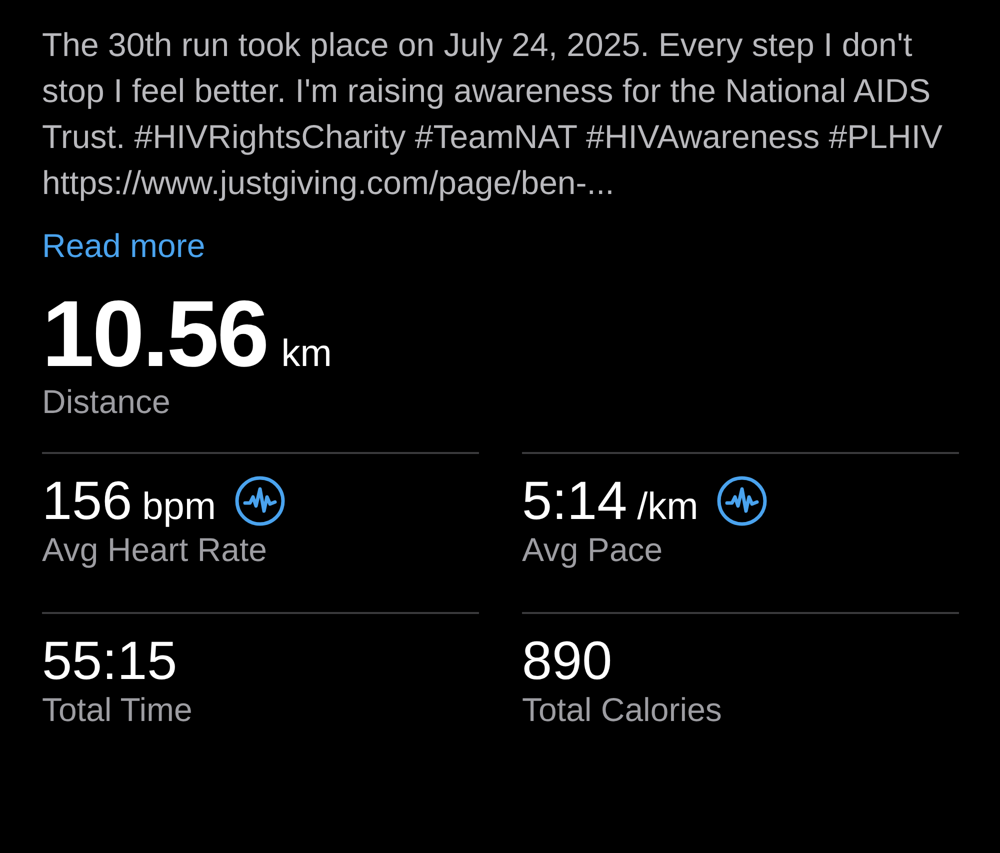 The image size is (1000, 853). Describe the element at coordinates (118, 710) in the screenshot. I see `stat-label: Total Time` at that location.